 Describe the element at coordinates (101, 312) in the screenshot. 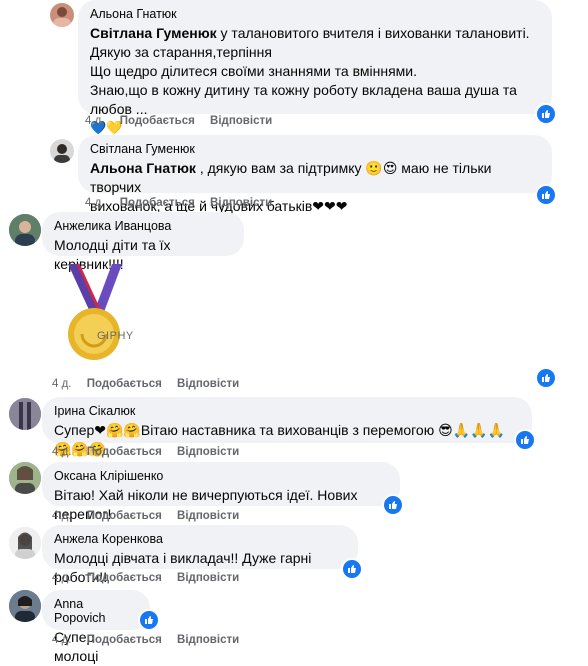

I see `gif-medal-image` at that location.